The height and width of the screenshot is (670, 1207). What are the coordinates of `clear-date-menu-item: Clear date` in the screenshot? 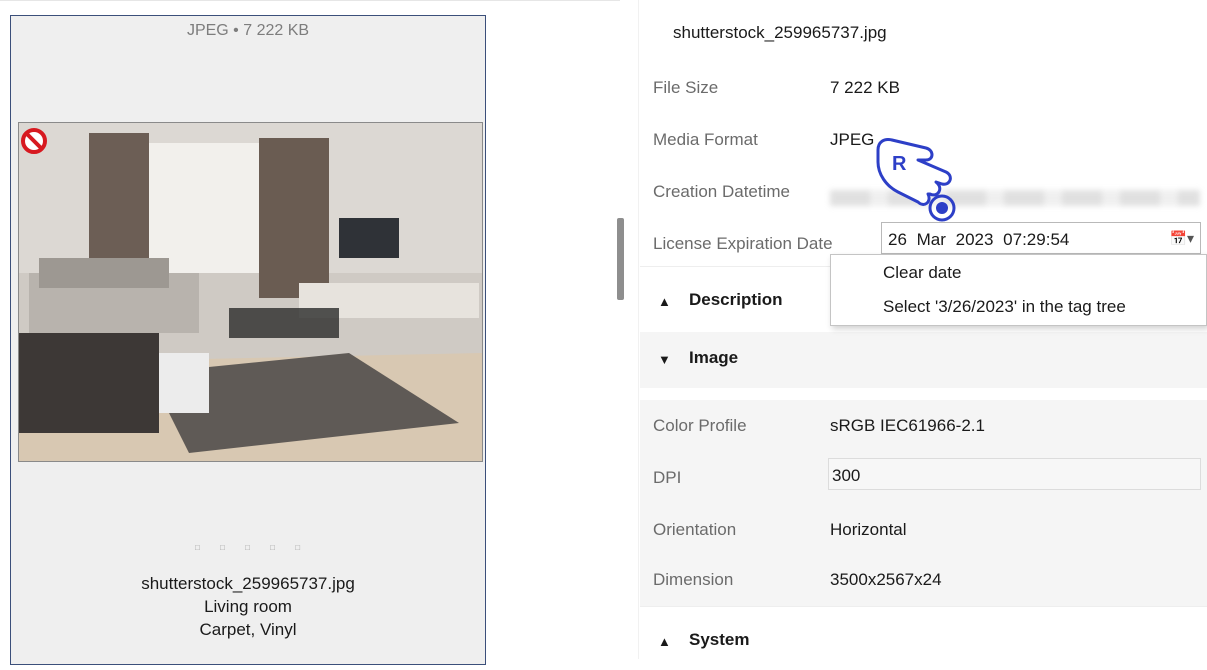 It's located at (922, 273).